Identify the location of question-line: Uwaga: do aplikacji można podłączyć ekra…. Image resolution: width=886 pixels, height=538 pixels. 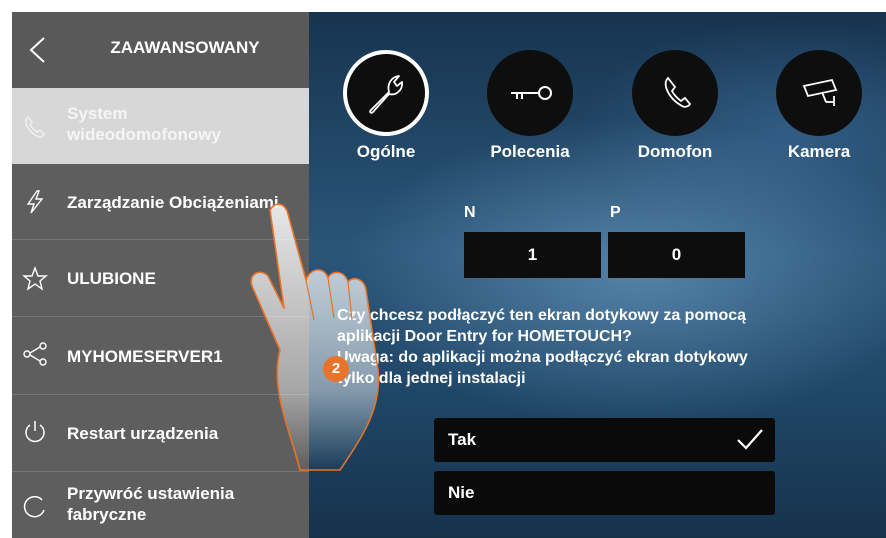
(542, 357).